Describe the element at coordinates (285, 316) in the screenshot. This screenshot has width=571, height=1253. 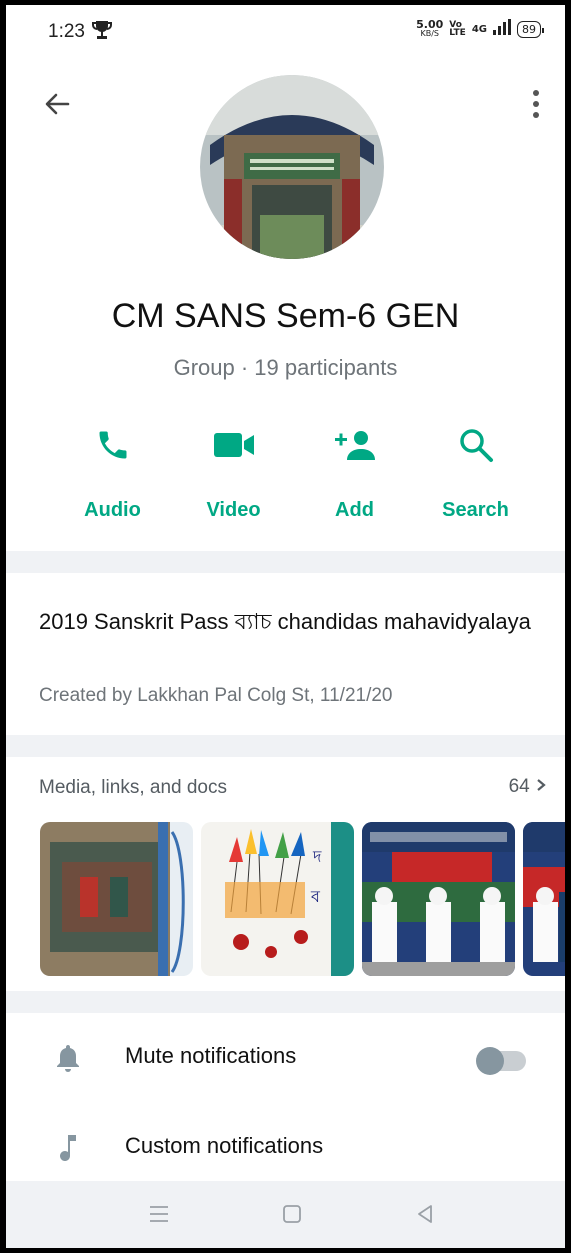
I see `group-name: CM SANS Sem-6 GEN` at that location.